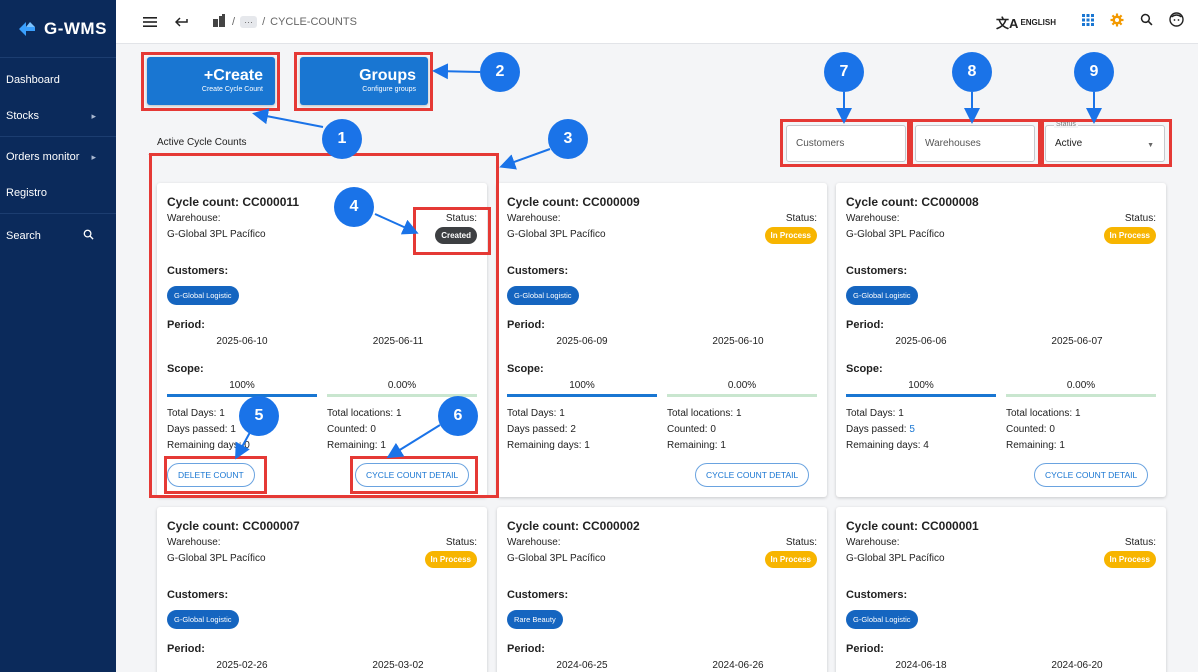 This screenshot has height=672, width=1198. What do you see at coordinates (1094, 72) in the screenshot?
I see `annotation-9: 9` at bounding box center [1094, 72].